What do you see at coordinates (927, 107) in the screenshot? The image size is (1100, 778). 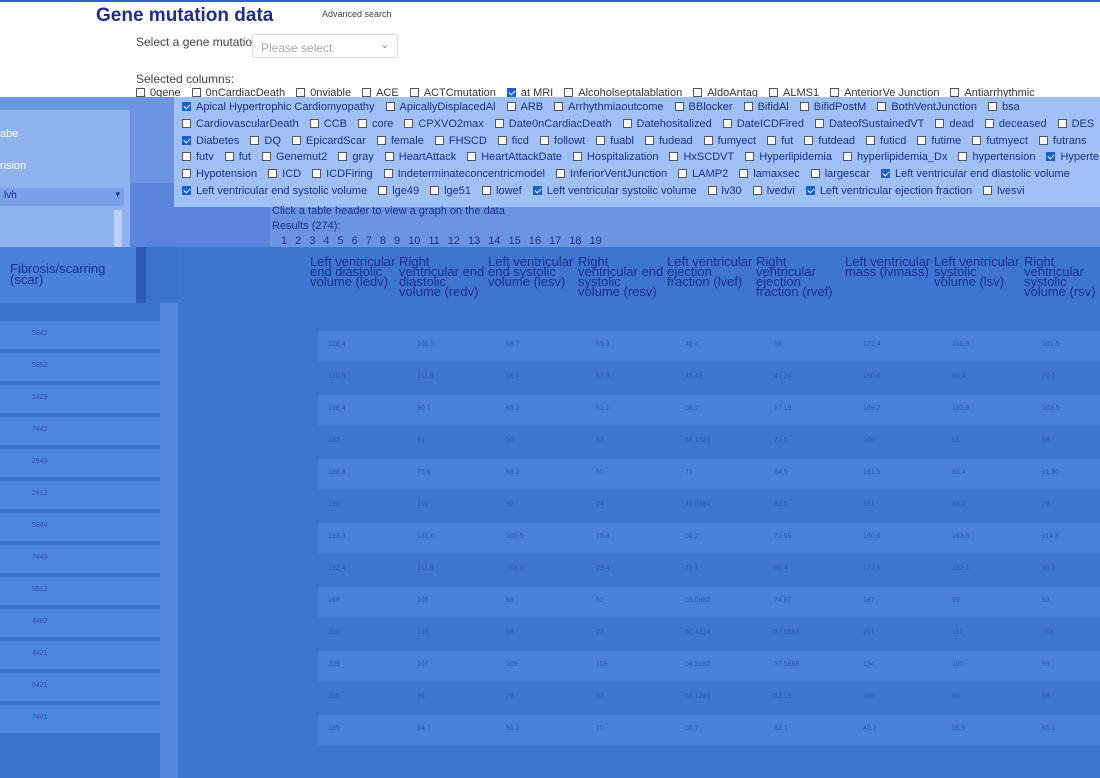 I see `column-checkbox-item: BothVentJunction` at bounding box center [927, 107].